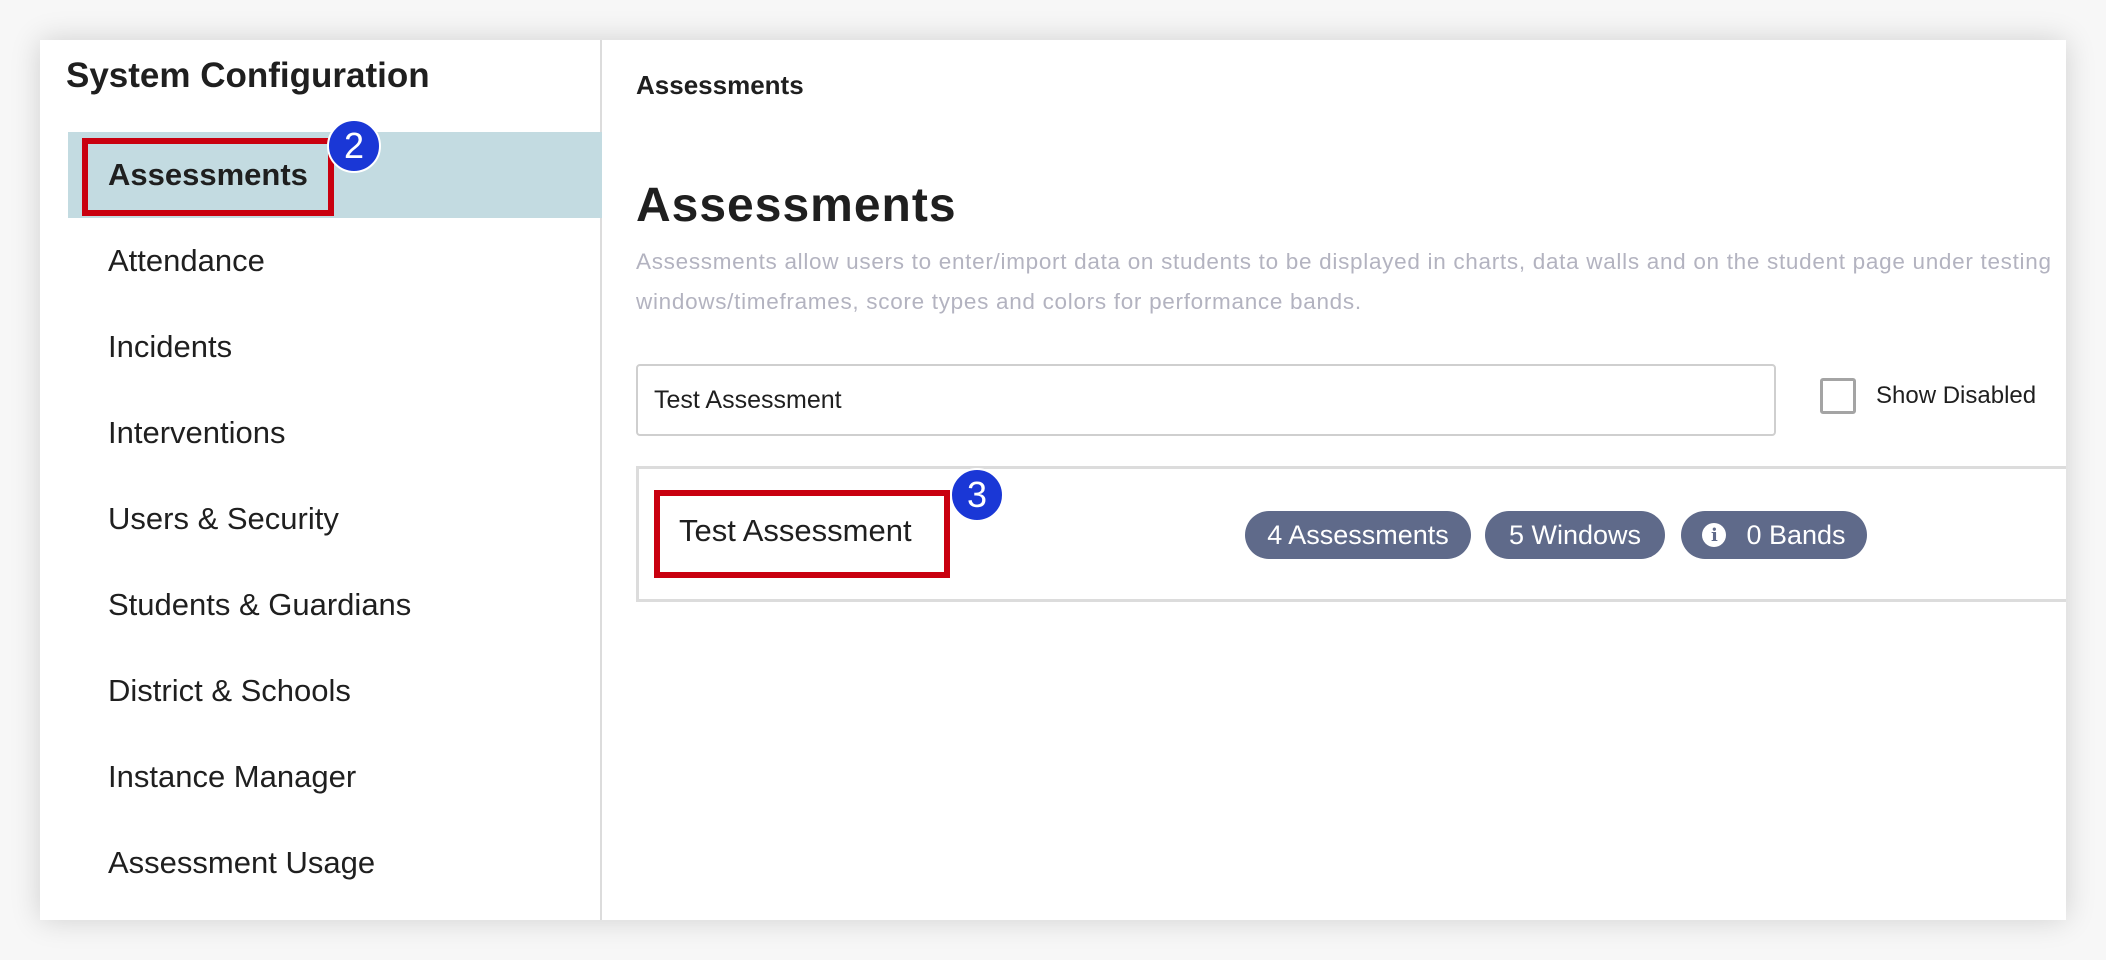 The width and height of the screenshot is (2106, 960). I want to click on assessments-count-badge: 4 Assessments, so click(1358, 535).